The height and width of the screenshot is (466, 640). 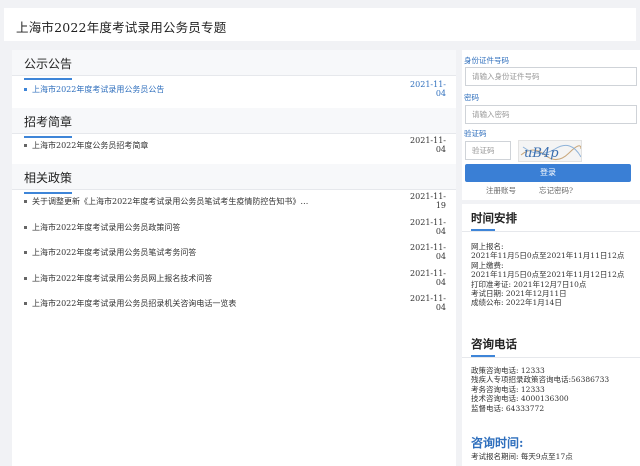 What do you see at coordinates (428, 201) in the screenshot?
I see `list-item-date: 2021-11-19` at bounding box center [428, 201].